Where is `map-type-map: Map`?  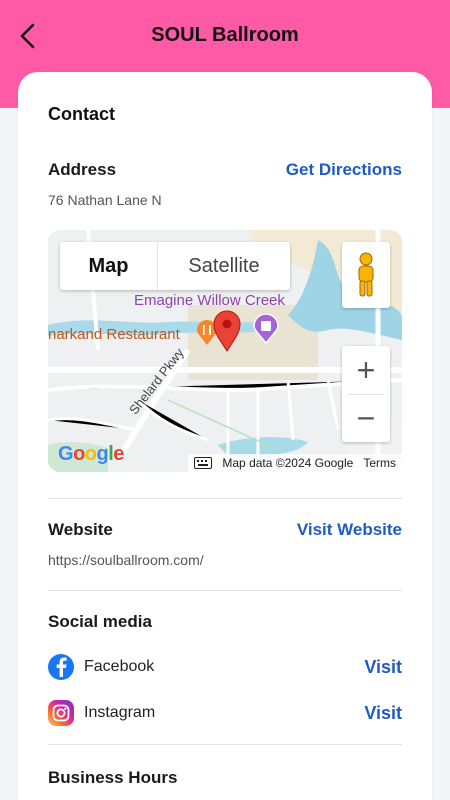
map-type-map: Map is located at coordinates (109, 266).